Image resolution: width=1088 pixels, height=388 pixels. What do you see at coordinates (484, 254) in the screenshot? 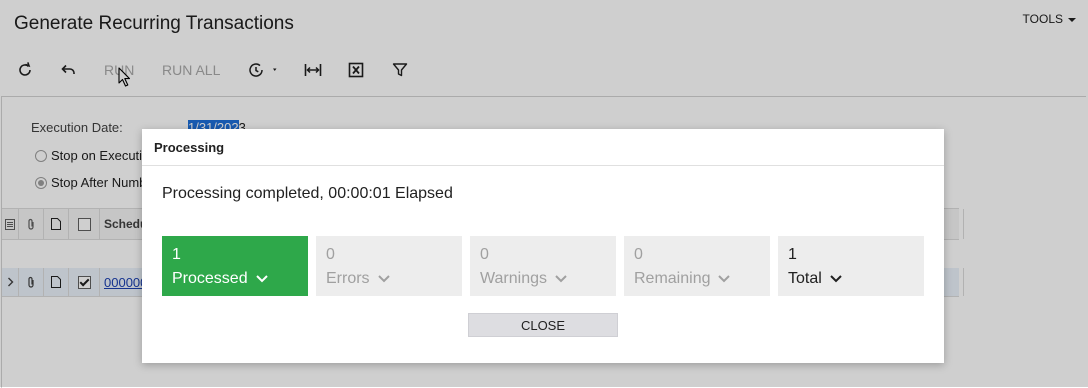
I see `warnings-count: 0` at bounding box center [484, 254].